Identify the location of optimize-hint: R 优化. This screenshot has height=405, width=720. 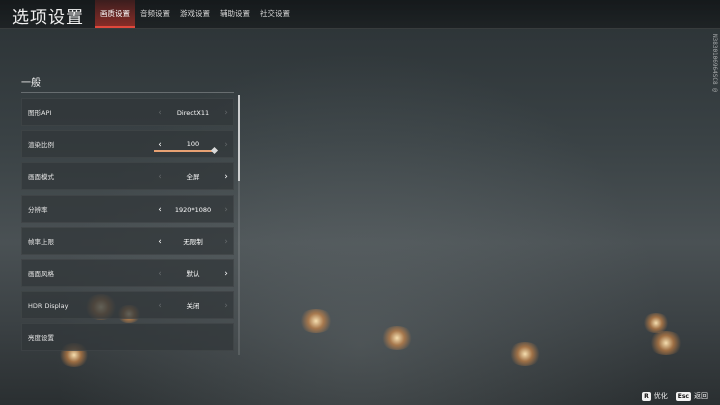
(655, 396).